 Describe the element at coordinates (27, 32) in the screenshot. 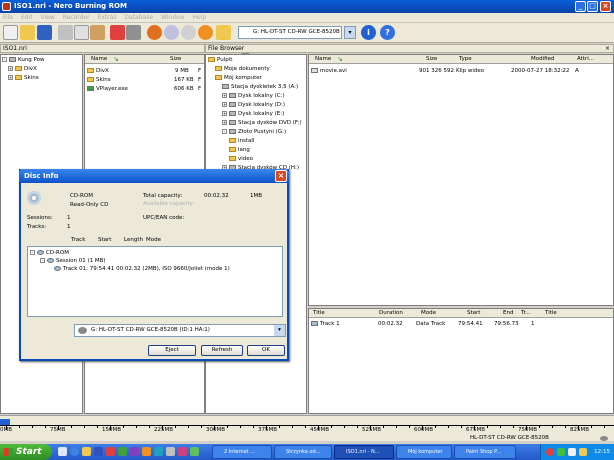

I see `open-icon` at that location.